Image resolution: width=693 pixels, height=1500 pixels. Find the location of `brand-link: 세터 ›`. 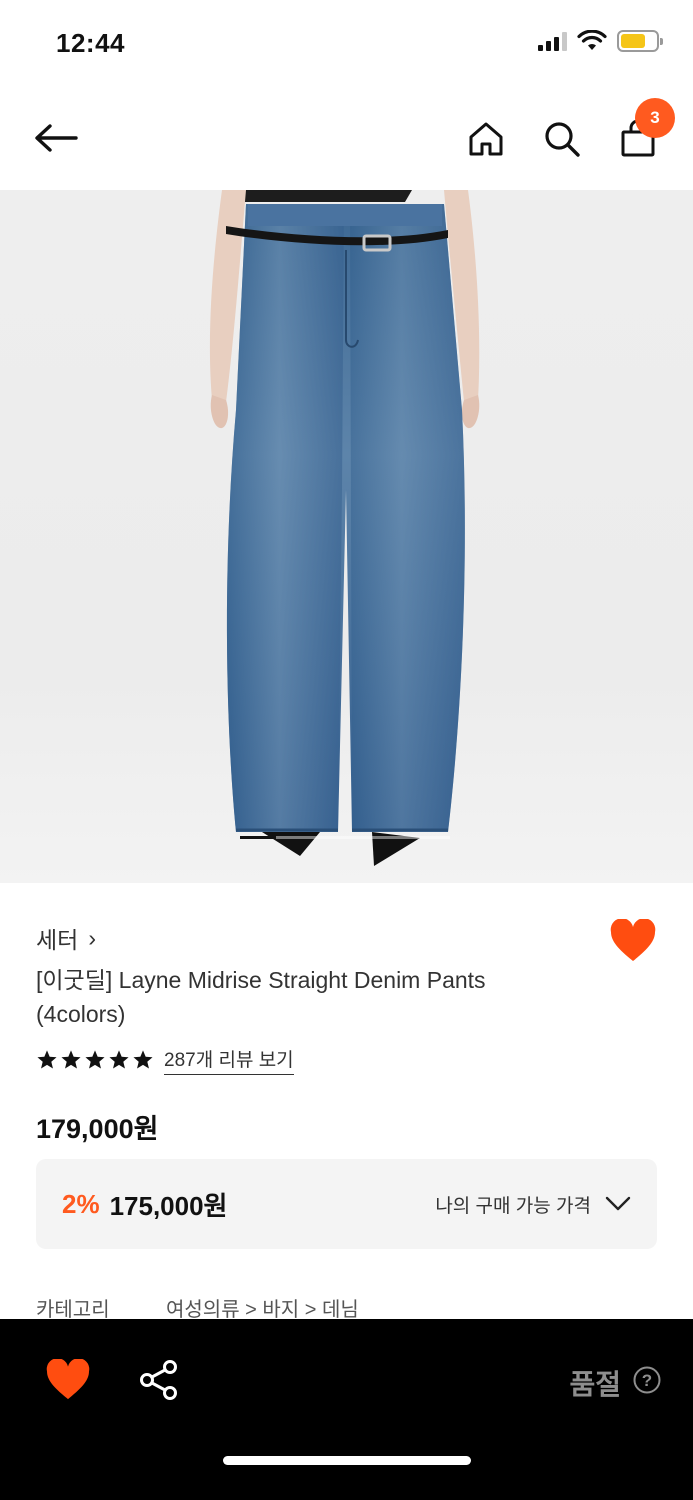

brand-link: 세터 › is located at coordinates (66, 938).